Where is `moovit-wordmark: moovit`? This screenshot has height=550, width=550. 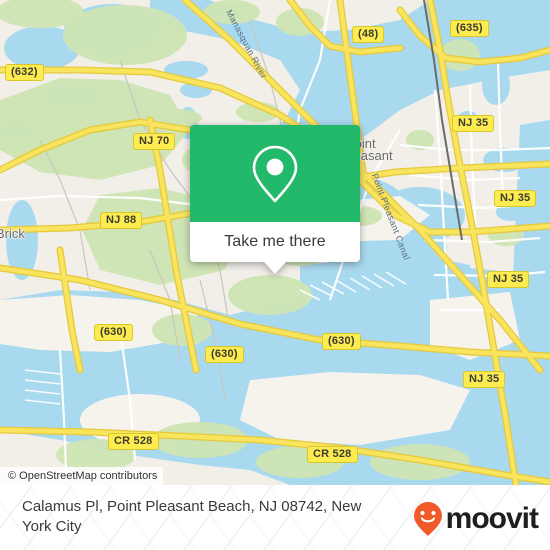
moovit-wordmark: moovit is located at coordinates (492, 518).